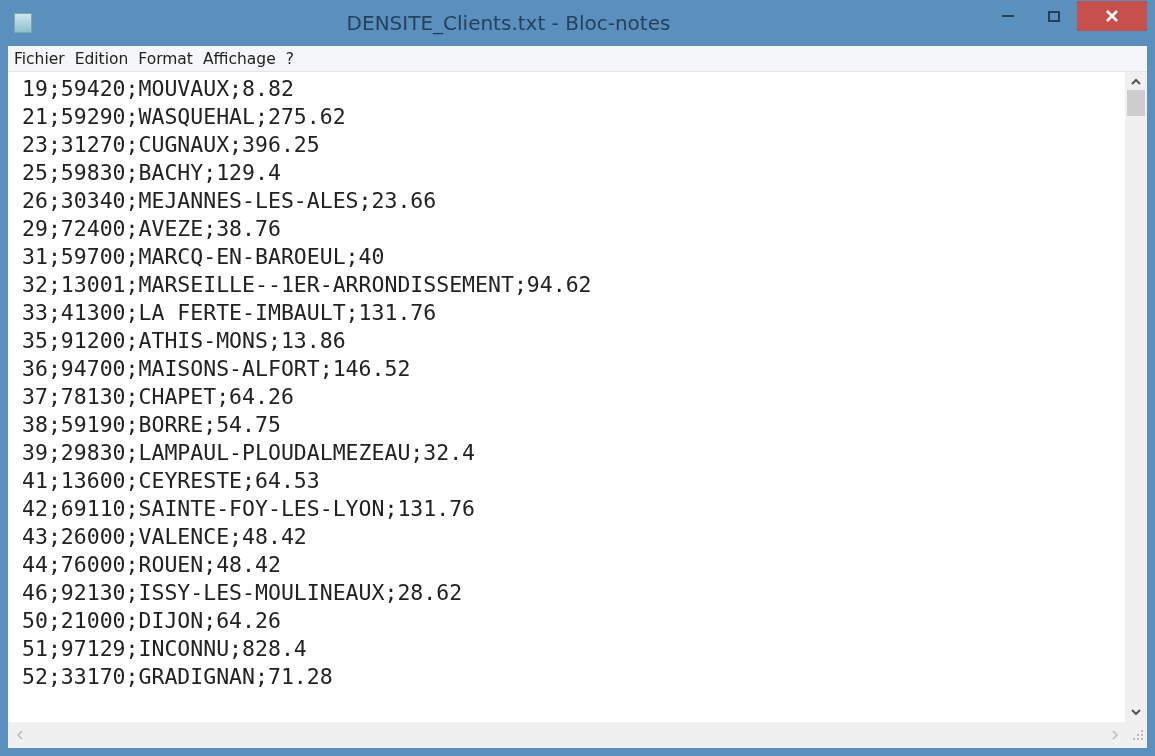 This screenshot has width=1155, height=756. I want to click on text-line: 25;59830;BACHY;129.4, so click(152, 173).